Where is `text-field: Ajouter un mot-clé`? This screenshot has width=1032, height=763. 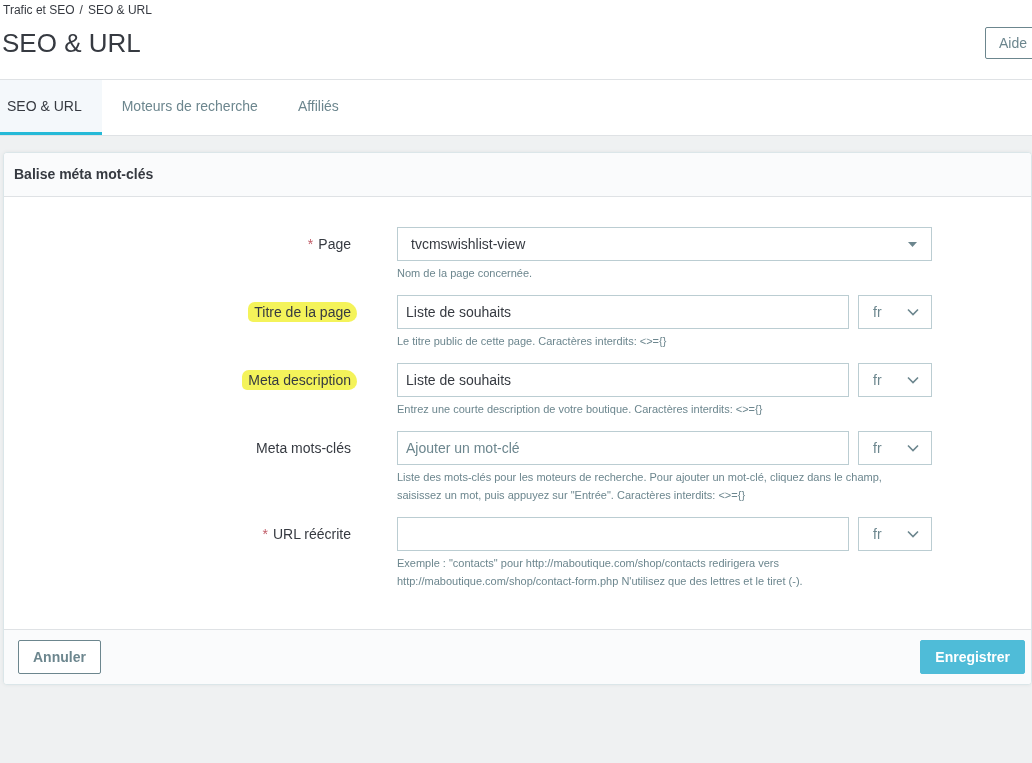
text-field: Ajouter un mot-clé is located at coordinates (623, 448).